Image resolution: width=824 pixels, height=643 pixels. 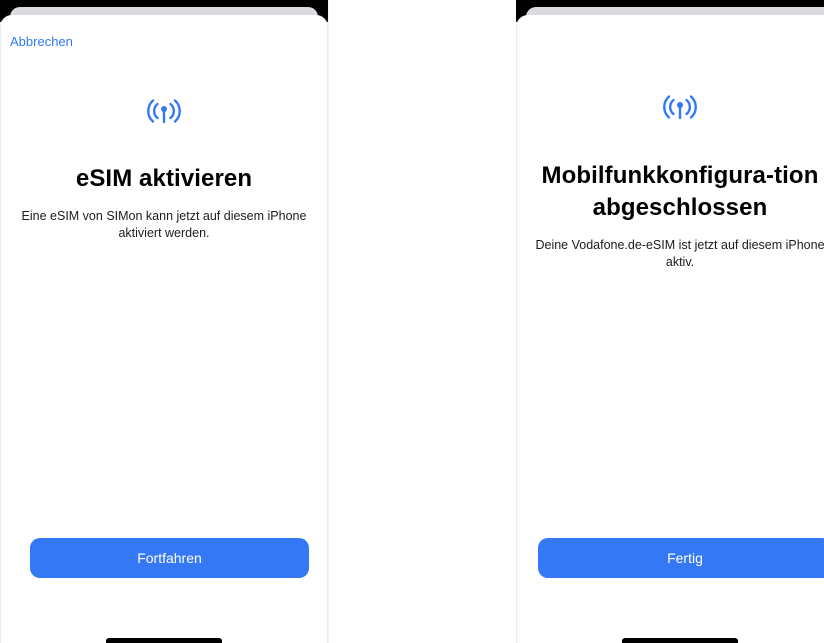 I want to click on continue-button: Fortfahren, so click(x=169, y=558).